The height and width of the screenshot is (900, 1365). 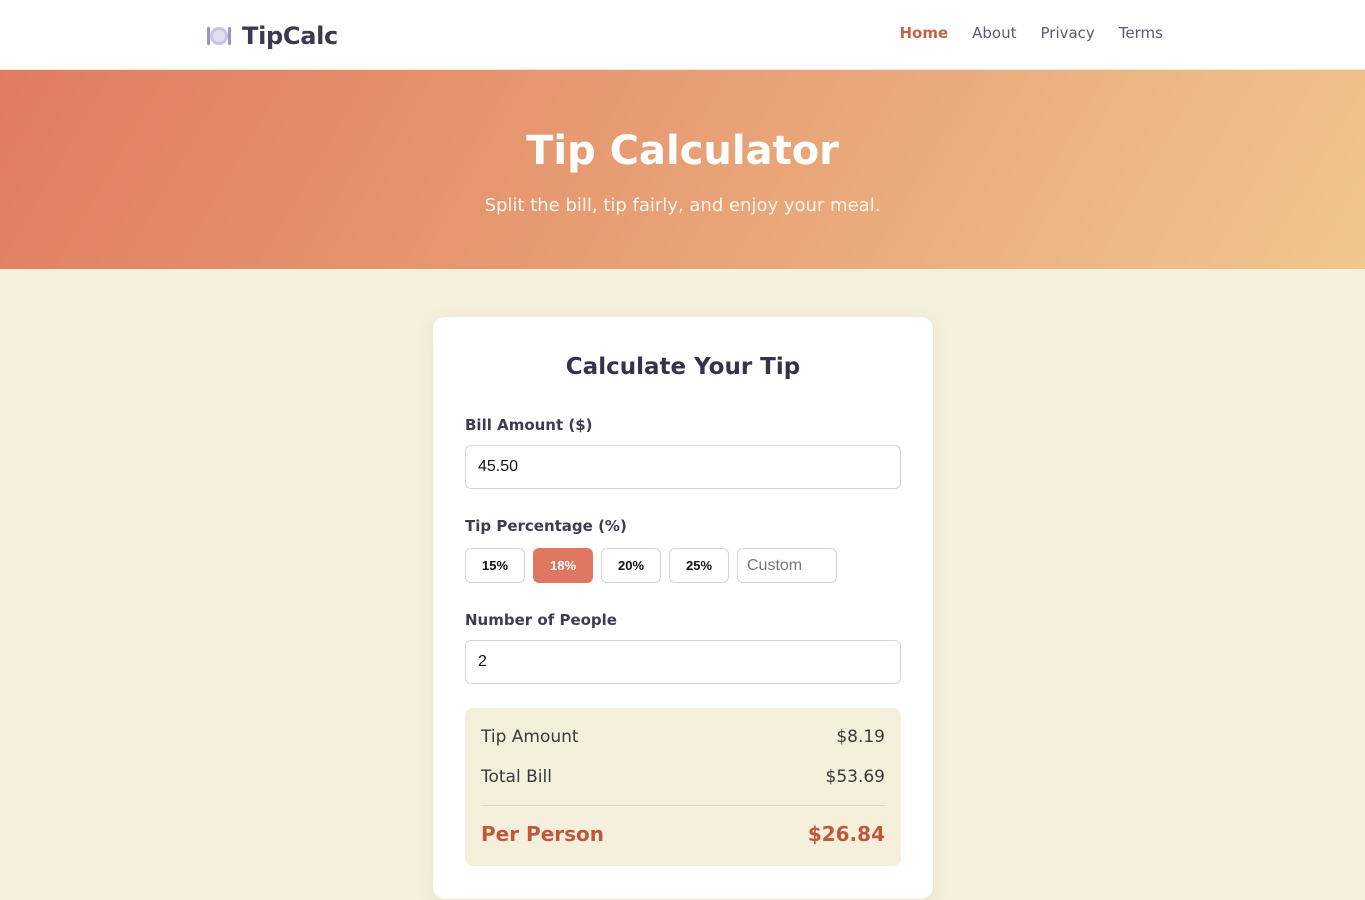 What do you see at coordinates (631, 565) in the screenshot?
I see `tip-20-button: 20%` at bounding box center [631, 565].